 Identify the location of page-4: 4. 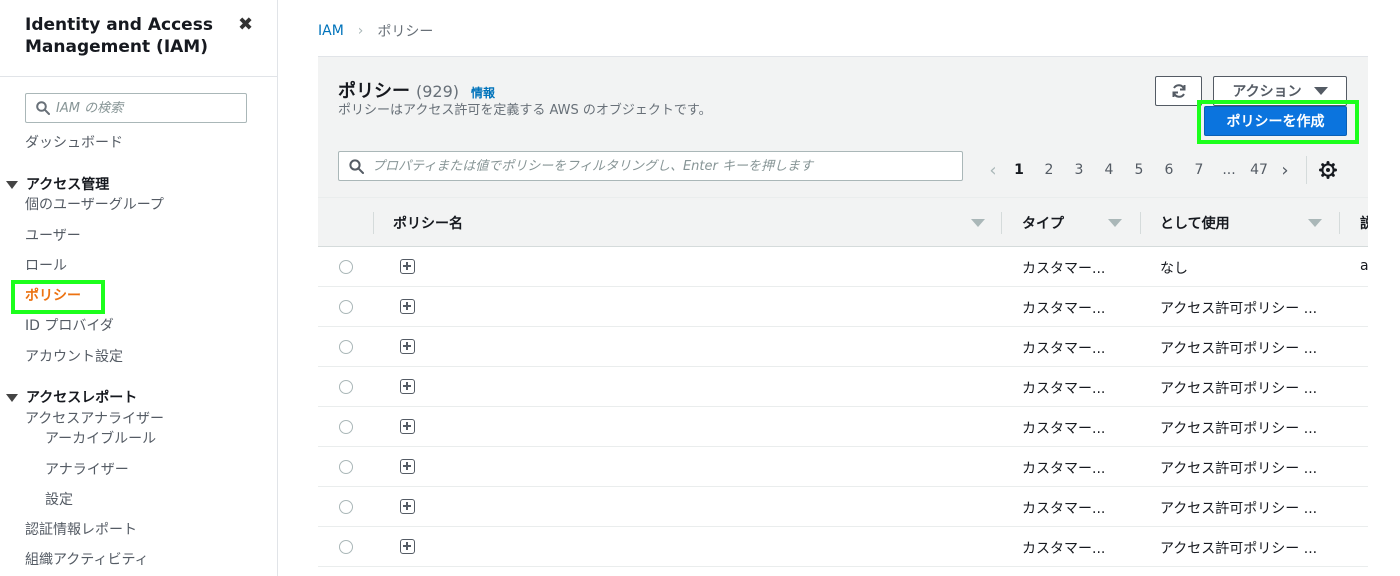
(1109, 170).